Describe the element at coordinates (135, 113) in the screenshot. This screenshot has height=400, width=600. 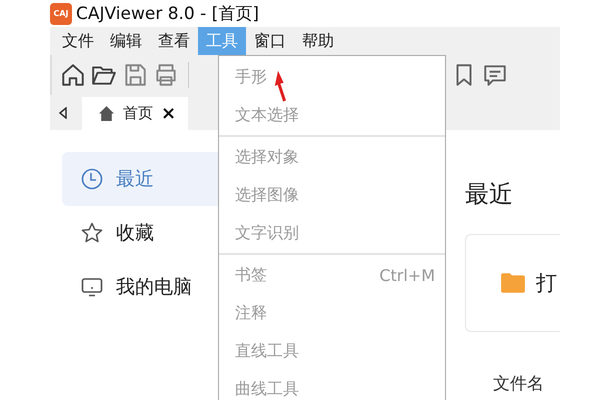
I see `tab: 首页 ×` at that location.